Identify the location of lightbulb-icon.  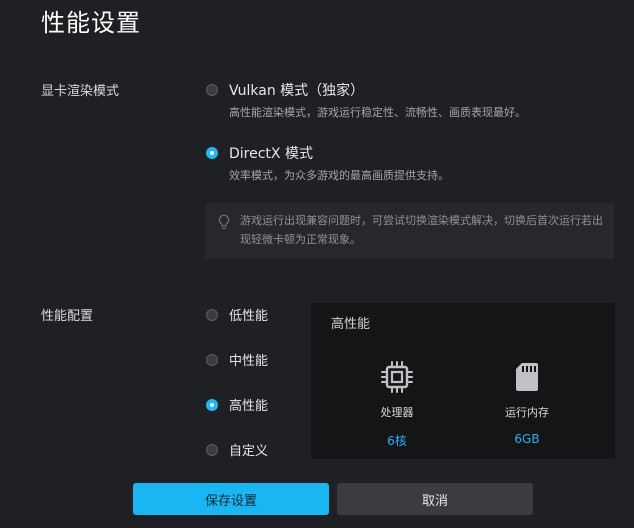
(224, 221).